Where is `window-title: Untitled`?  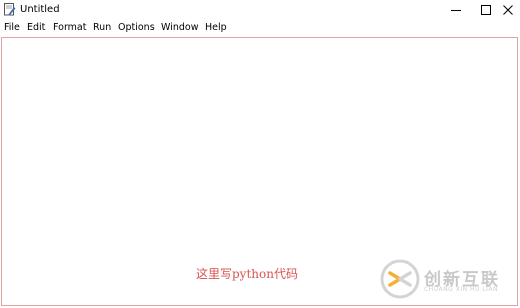
window-title: Untitled is located at coordinates (40, 9).